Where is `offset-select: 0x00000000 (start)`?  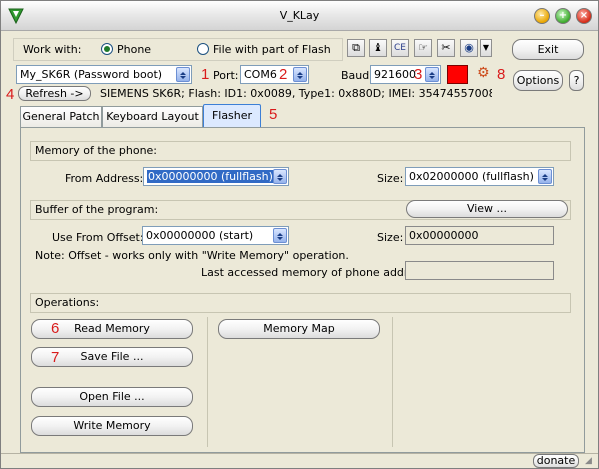
offset-select: 0x00000000 (start) is located at coordinates (215, 235).